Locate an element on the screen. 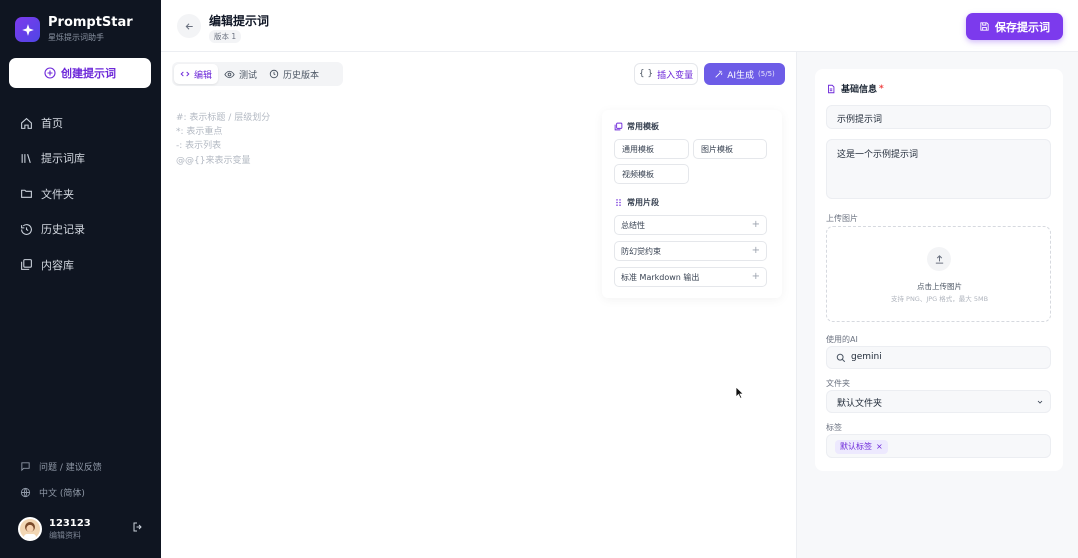 The width and height of the screenshot is (1078, 558). arrow-left-icon is located at coordinates (189, 26).